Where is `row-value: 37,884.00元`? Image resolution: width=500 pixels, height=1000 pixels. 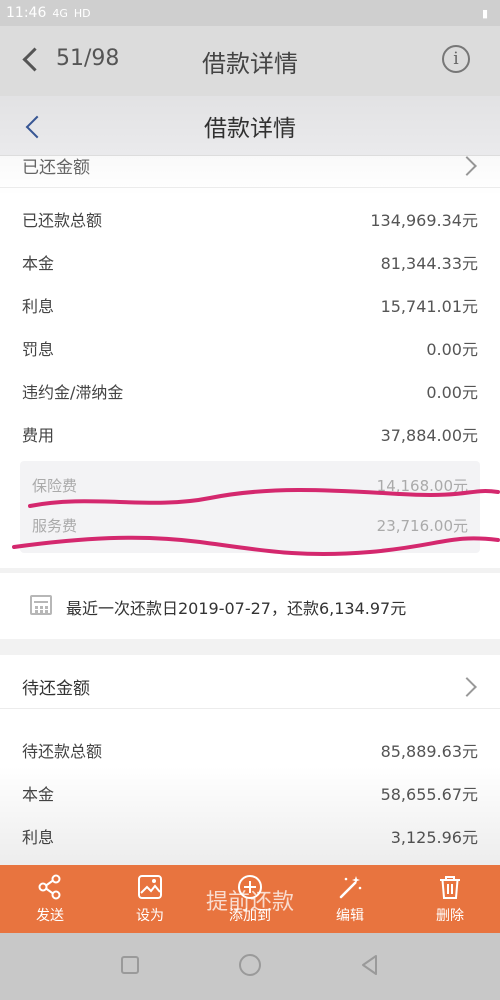
row-value: 37,884.00元 is located at coordinates (429, 435).